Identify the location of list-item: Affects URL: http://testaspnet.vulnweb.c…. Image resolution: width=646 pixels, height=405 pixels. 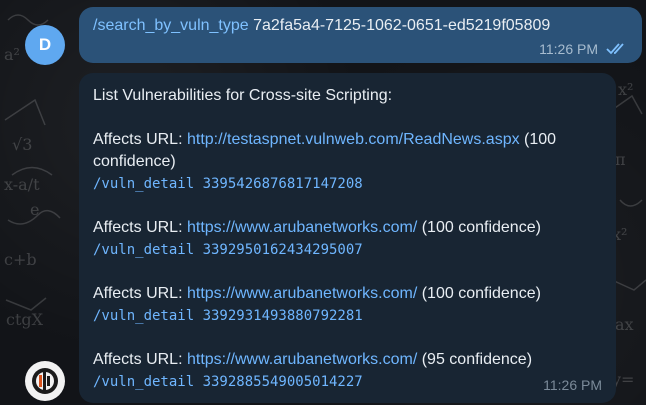
(325, 150).